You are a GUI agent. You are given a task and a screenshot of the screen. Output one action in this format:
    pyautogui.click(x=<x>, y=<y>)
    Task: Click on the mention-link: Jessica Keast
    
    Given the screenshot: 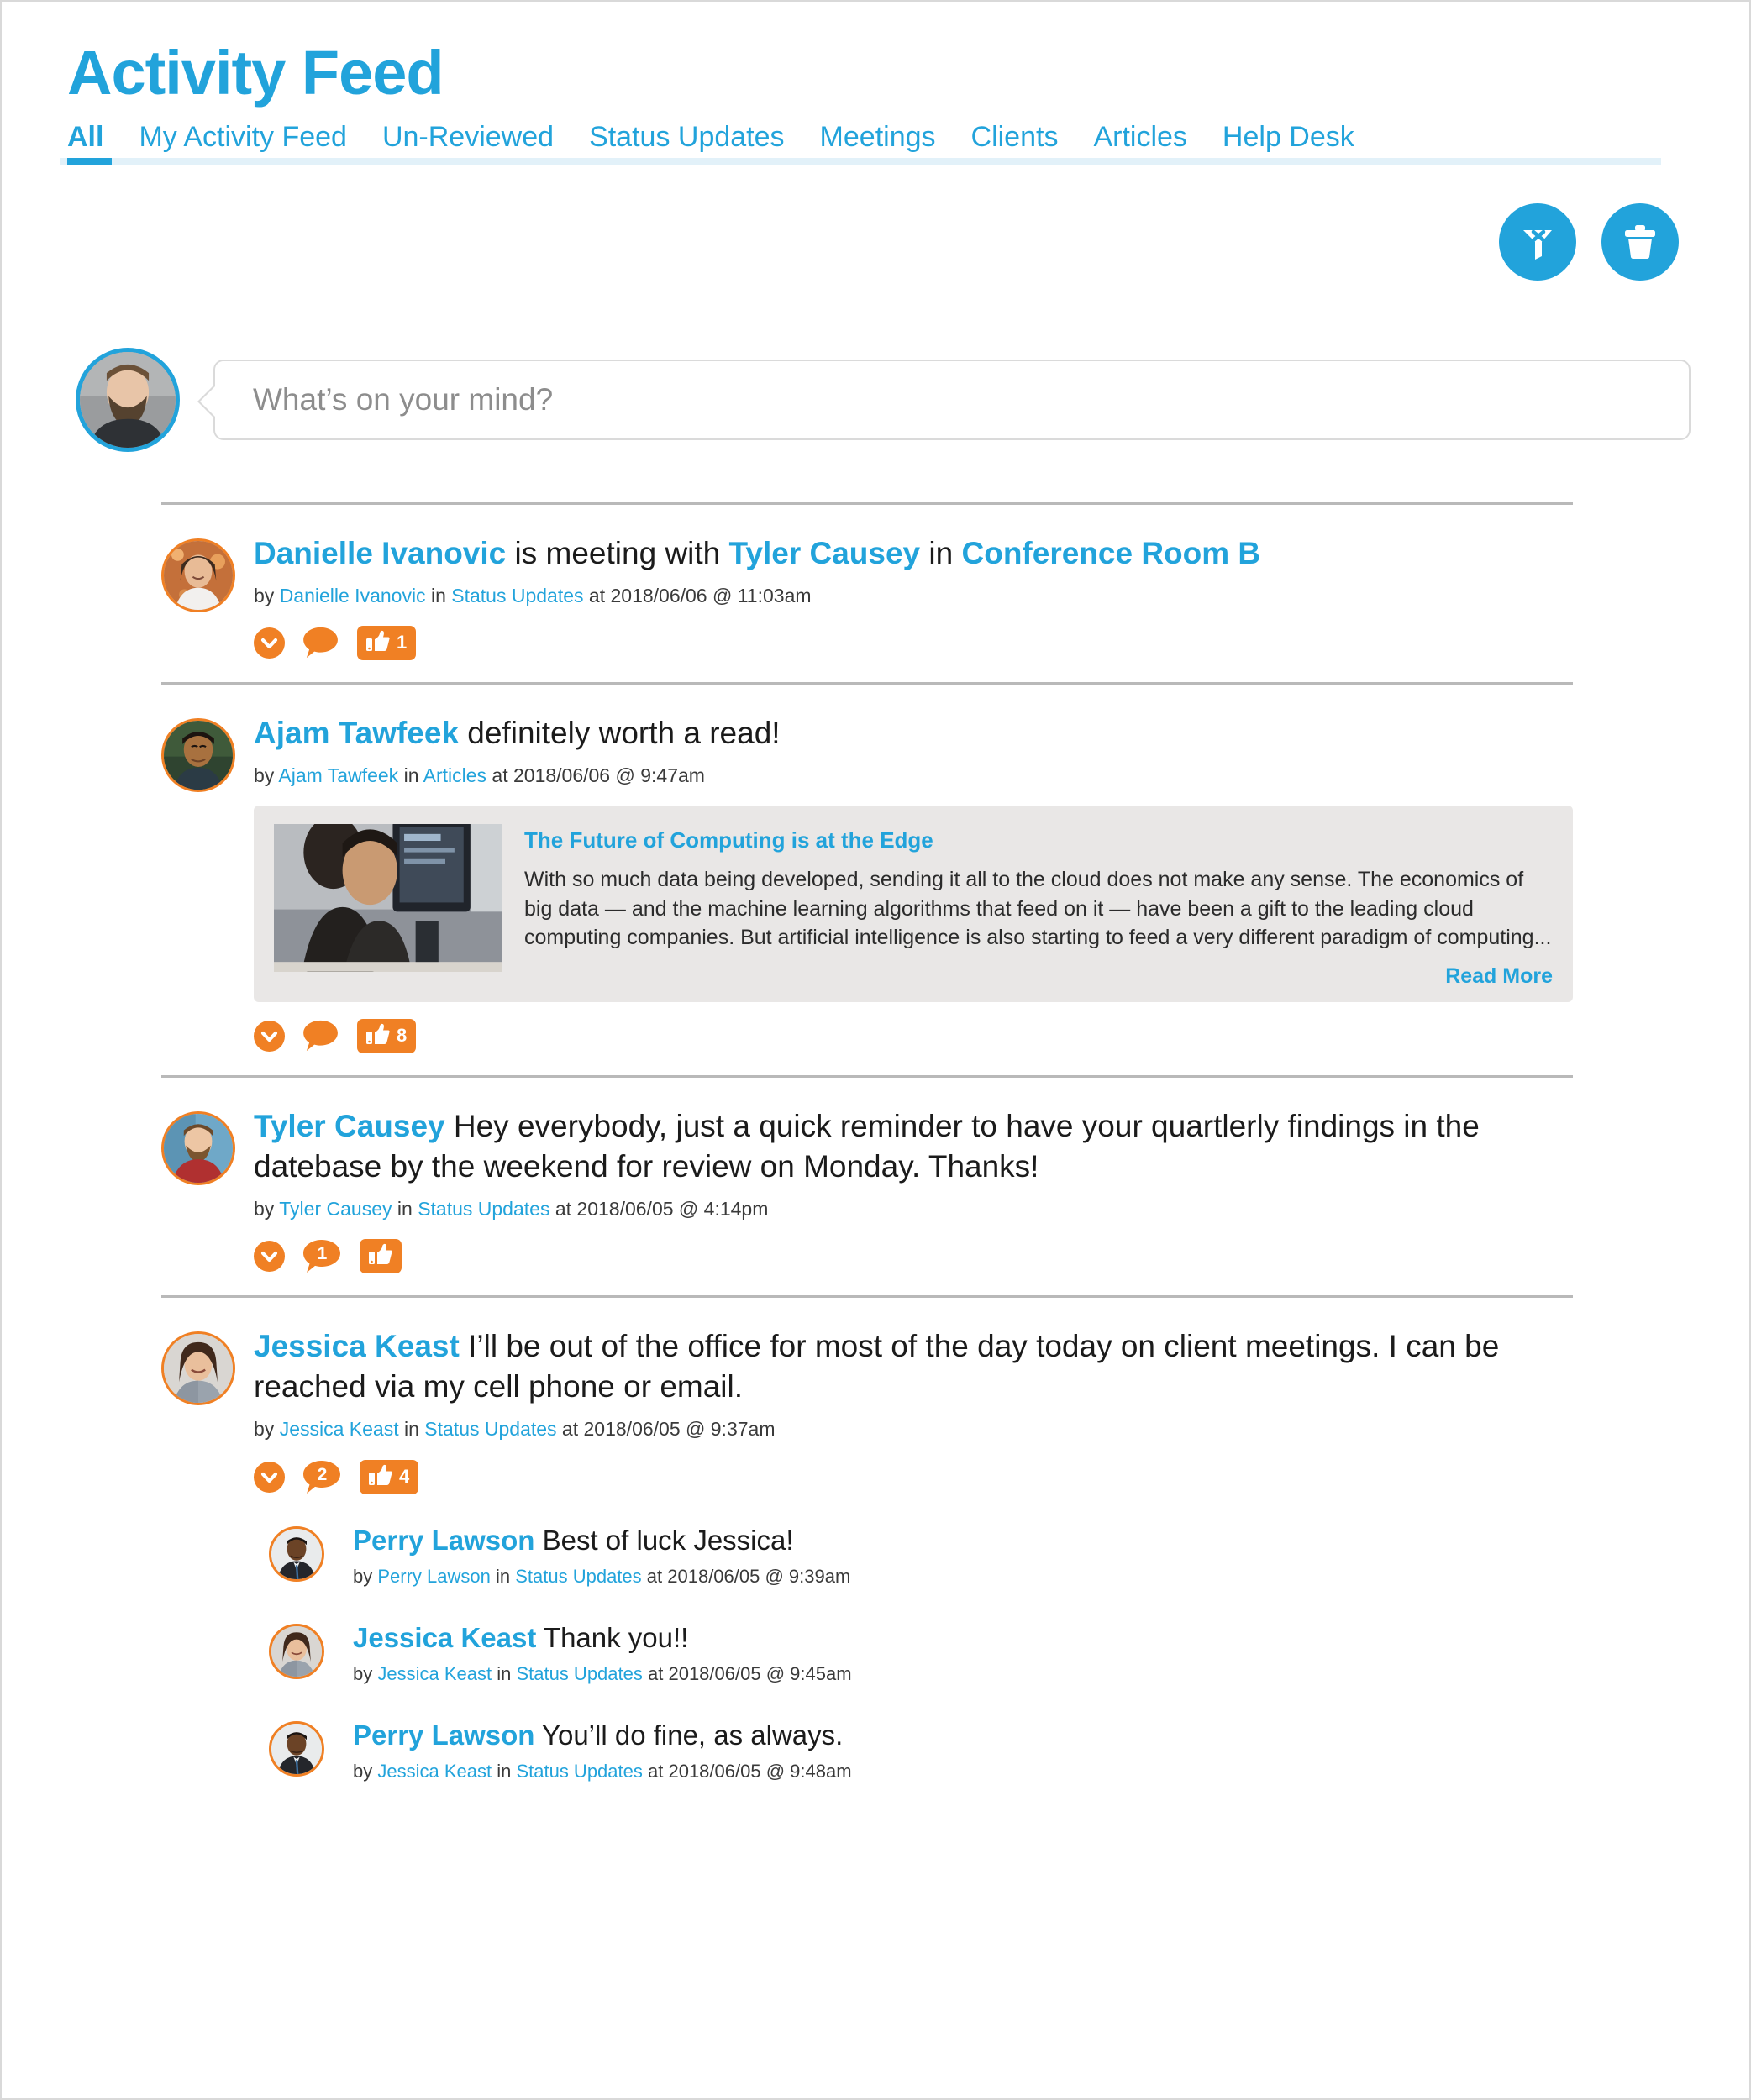 What is the action you would take?
    pyautogui.click(x=357, y=1346)
    